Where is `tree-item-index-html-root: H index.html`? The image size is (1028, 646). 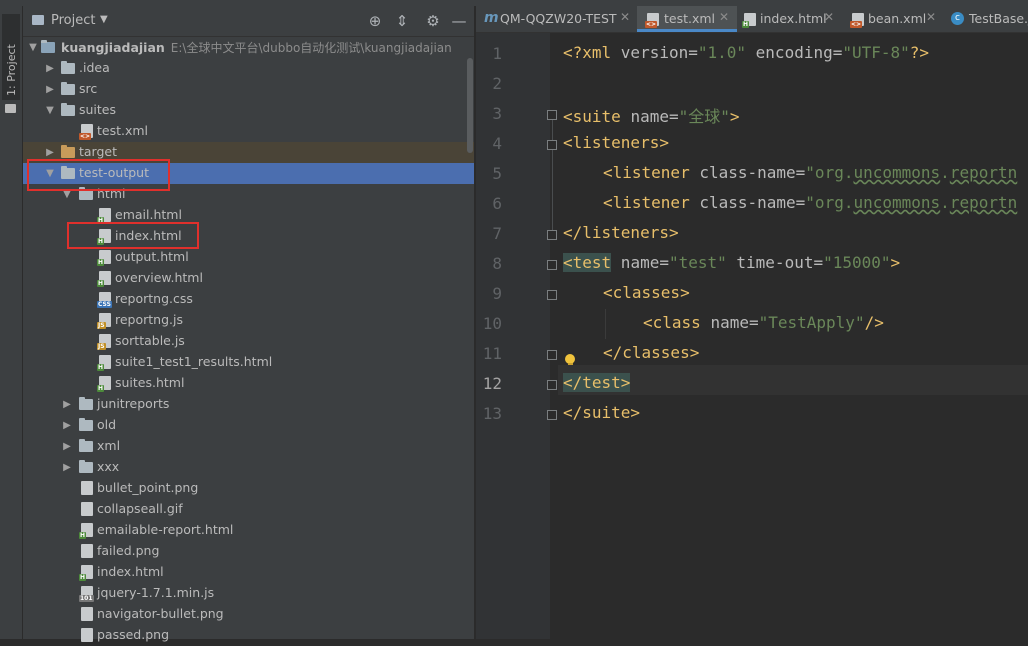
tree-item-index-html-root: H index.html is located at coordinates (248, 572).